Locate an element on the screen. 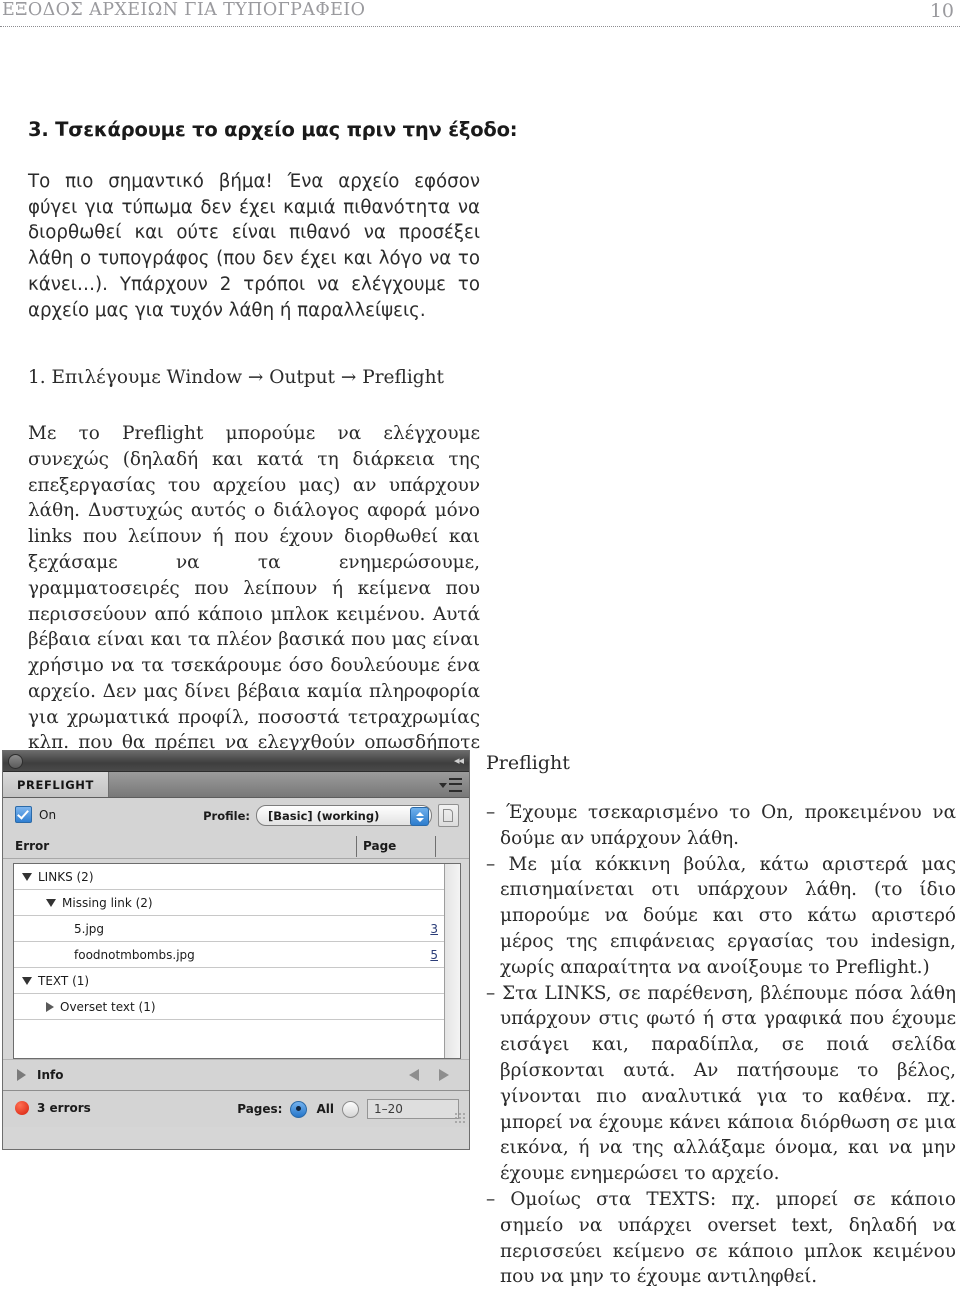 The image size is (960, 1290). figure-caption: Preflight is located at coordinates (528, 763).